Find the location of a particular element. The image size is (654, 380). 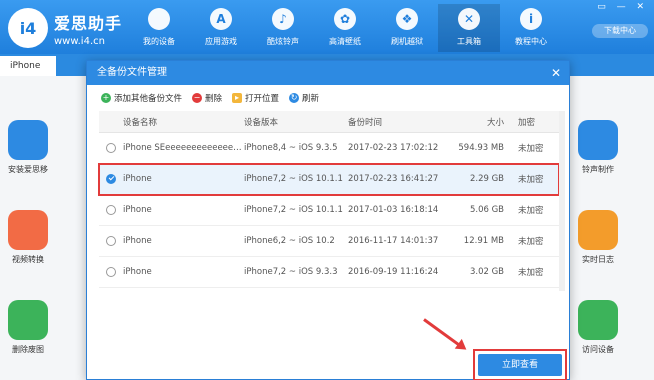

brand: 爱思助手 www.i4.cn is located at coordinates (88, 28).